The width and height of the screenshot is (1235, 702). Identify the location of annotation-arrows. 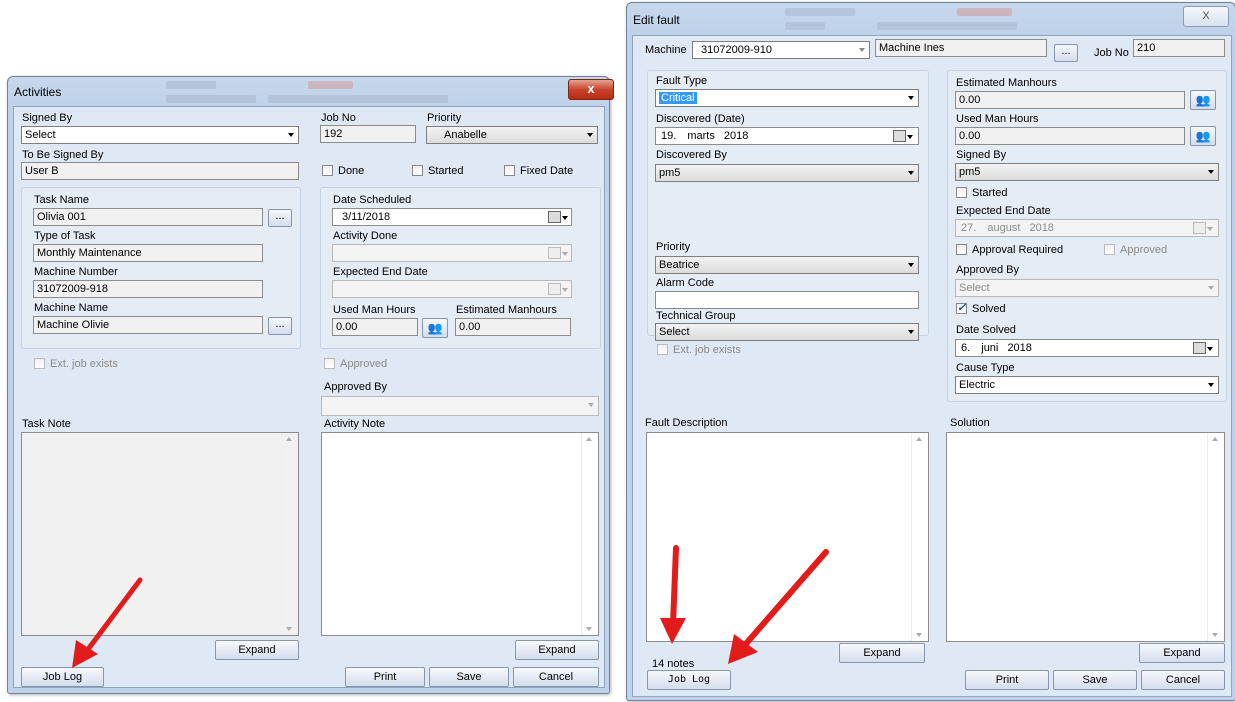
(450, 606).